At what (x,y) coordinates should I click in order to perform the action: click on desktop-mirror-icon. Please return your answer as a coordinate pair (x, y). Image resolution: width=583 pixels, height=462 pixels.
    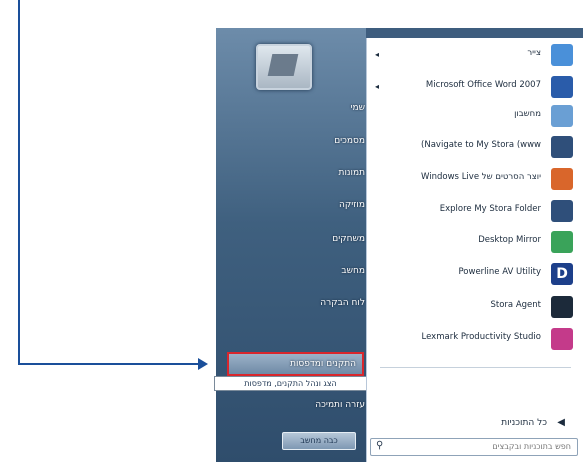
    Looking at the image, I should click on (562, 242).